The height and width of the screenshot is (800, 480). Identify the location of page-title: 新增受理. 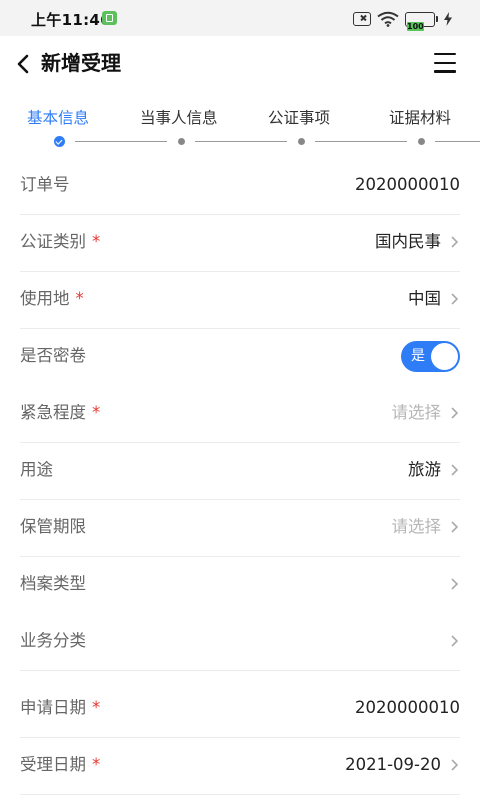
(81, 63).